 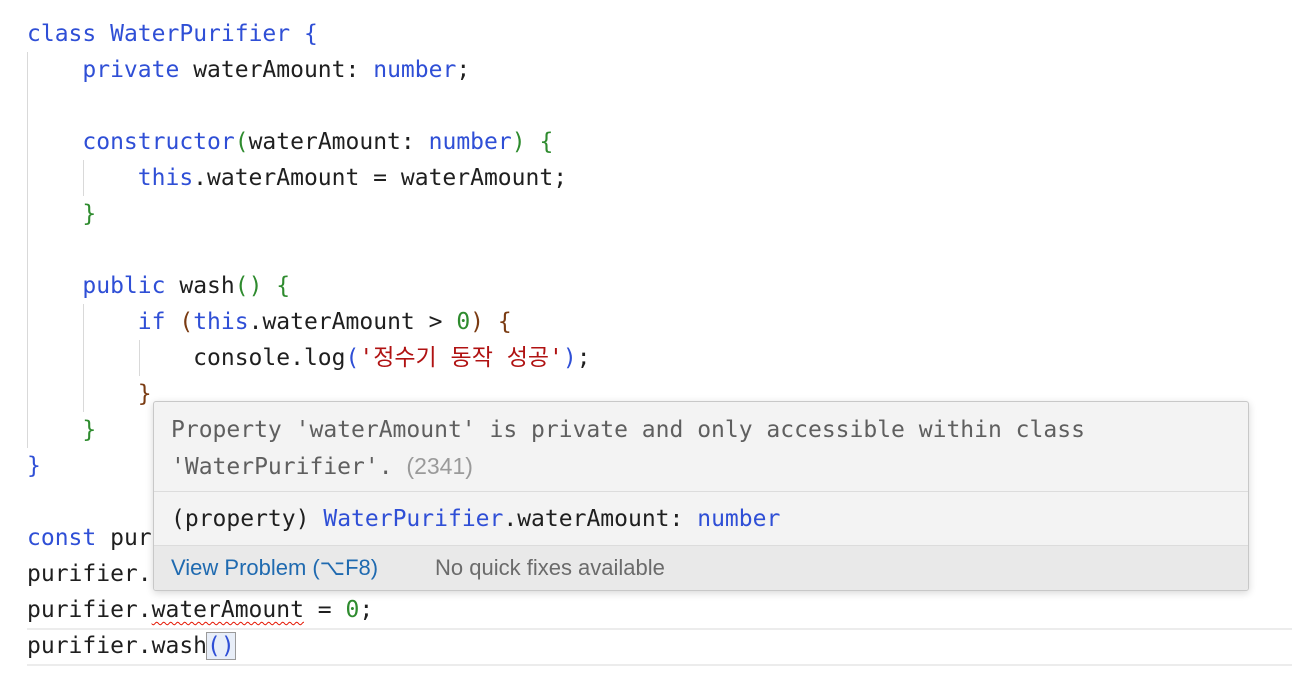 What do you see at coordinates (439, 466) in the screenshot?
I see `error-code: (2341)` at bounding box center [439, 466].